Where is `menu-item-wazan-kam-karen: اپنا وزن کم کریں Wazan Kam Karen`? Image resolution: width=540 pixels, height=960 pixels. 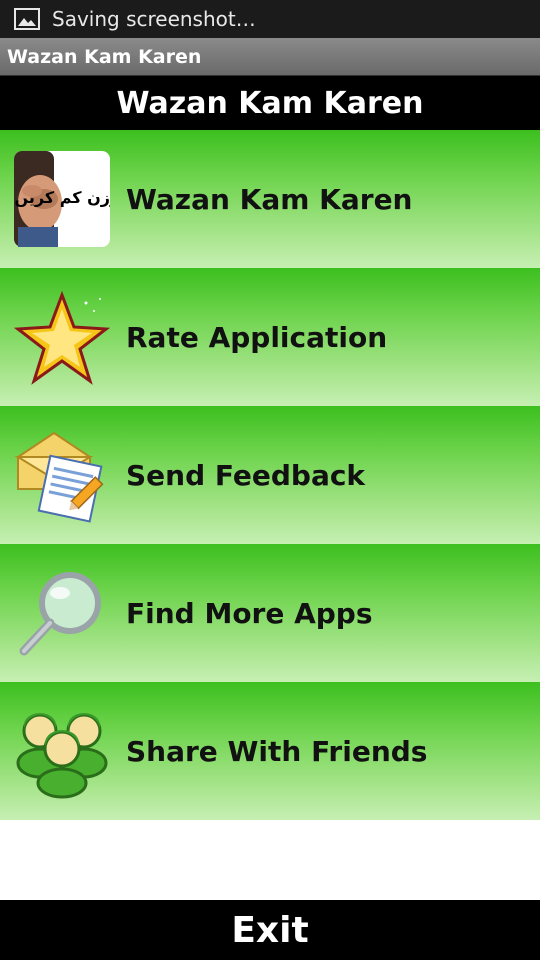 menu-item-wazan-kam-karen: اپنا وزن کم کریں Wazan Kam Karen is located at coordinates (270, 199).